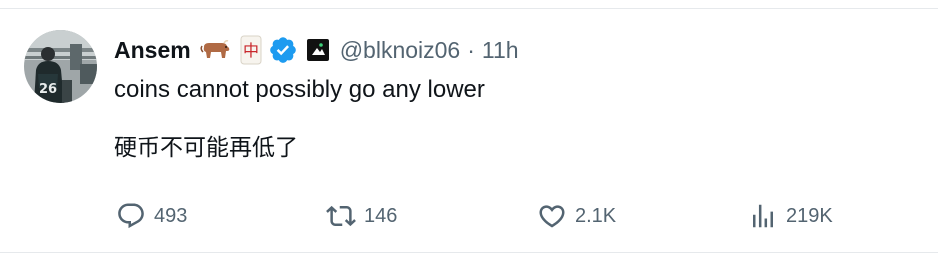 The height and width of the screenshot is (256, 938). Describe the element at coordinates (171, 215) in the screenshot. I see `reply-count: 493` at that location.